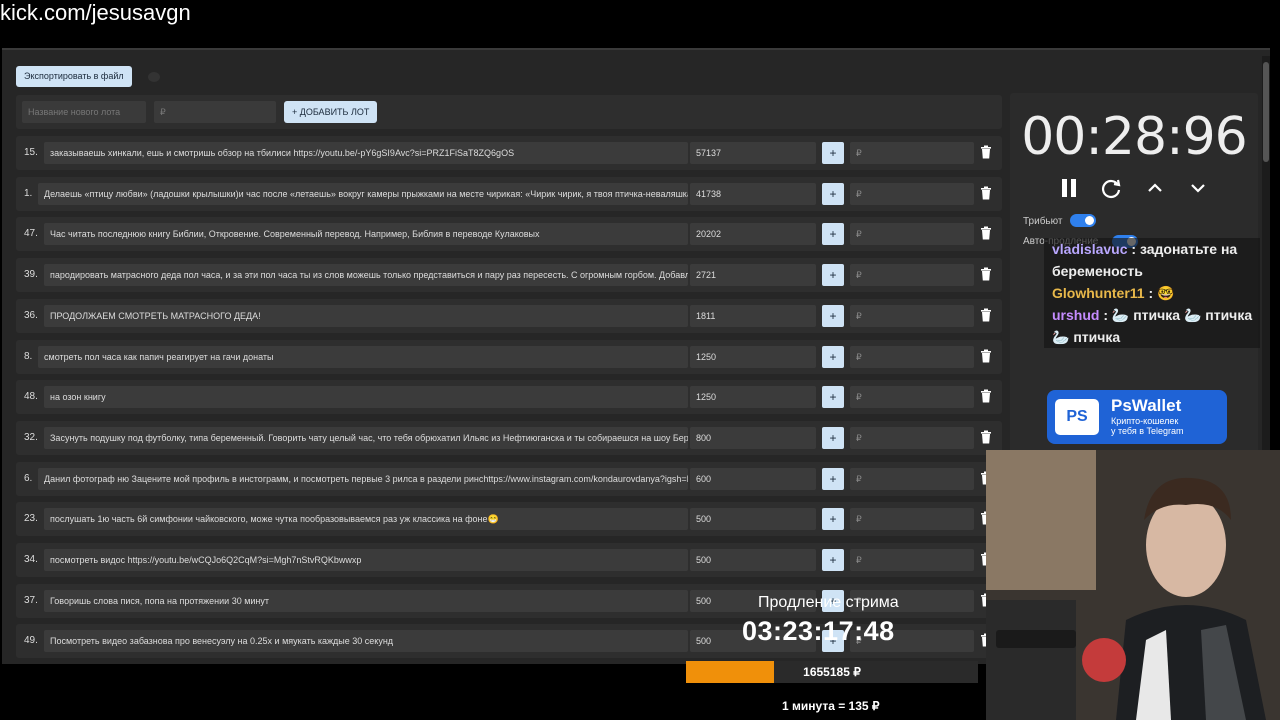 This screenshot has width=1280, height=720. What do you see at coordinates (1076, 315) in the screenshot?
I see `chat-username: urshud` at bounding box center [1076, 315].